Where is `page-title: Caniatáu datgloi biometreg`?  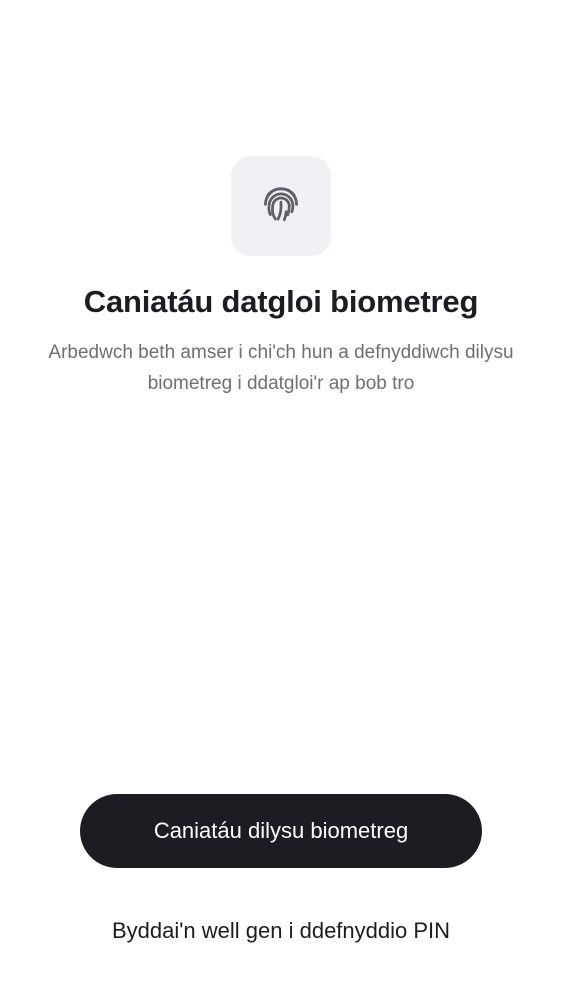 page-title: Caniatáu datgloi biometreg is located at coordinates (281, 301).